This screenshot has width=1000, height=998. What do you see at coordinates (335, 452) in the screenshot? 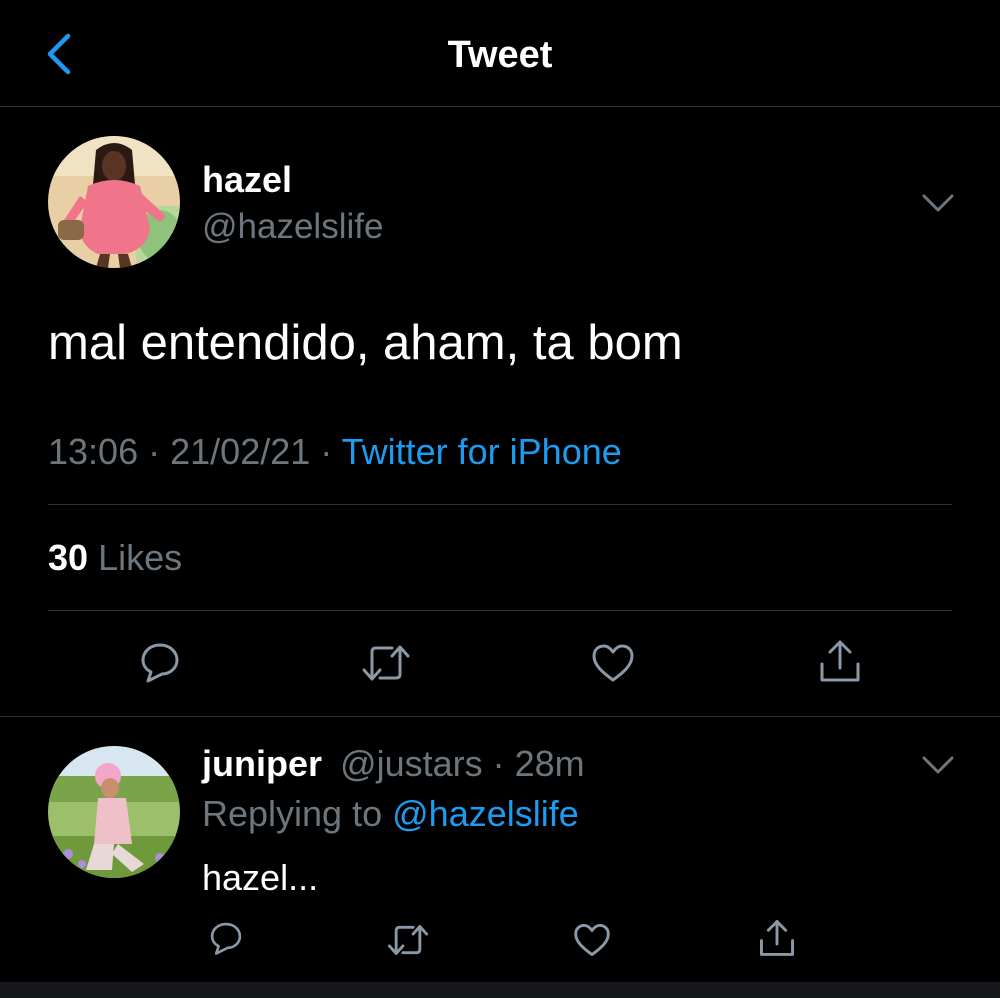
I see `tweet-meta: 13:06 · 21/02/21 · Twitter for iPhone` at bounding box center [335, 452].